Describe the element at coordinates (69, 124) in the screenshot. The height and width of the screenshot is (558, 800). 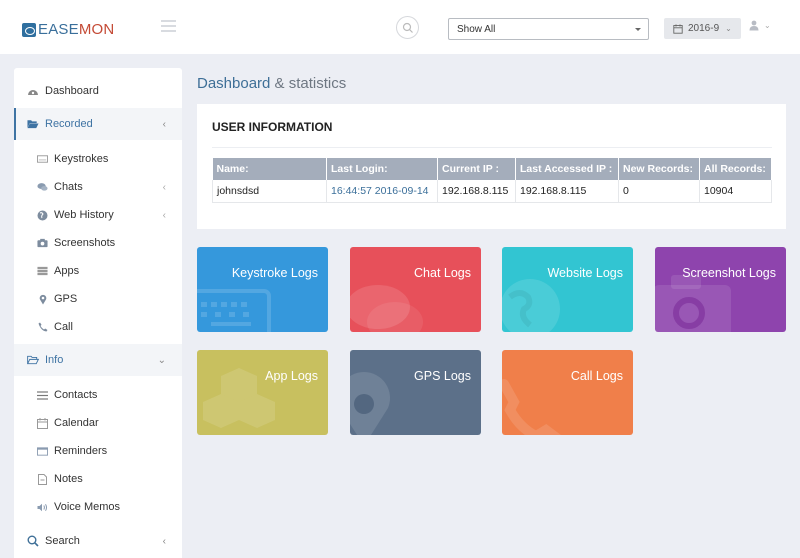
I see `sidebar-item-label: Recorded` at that location.